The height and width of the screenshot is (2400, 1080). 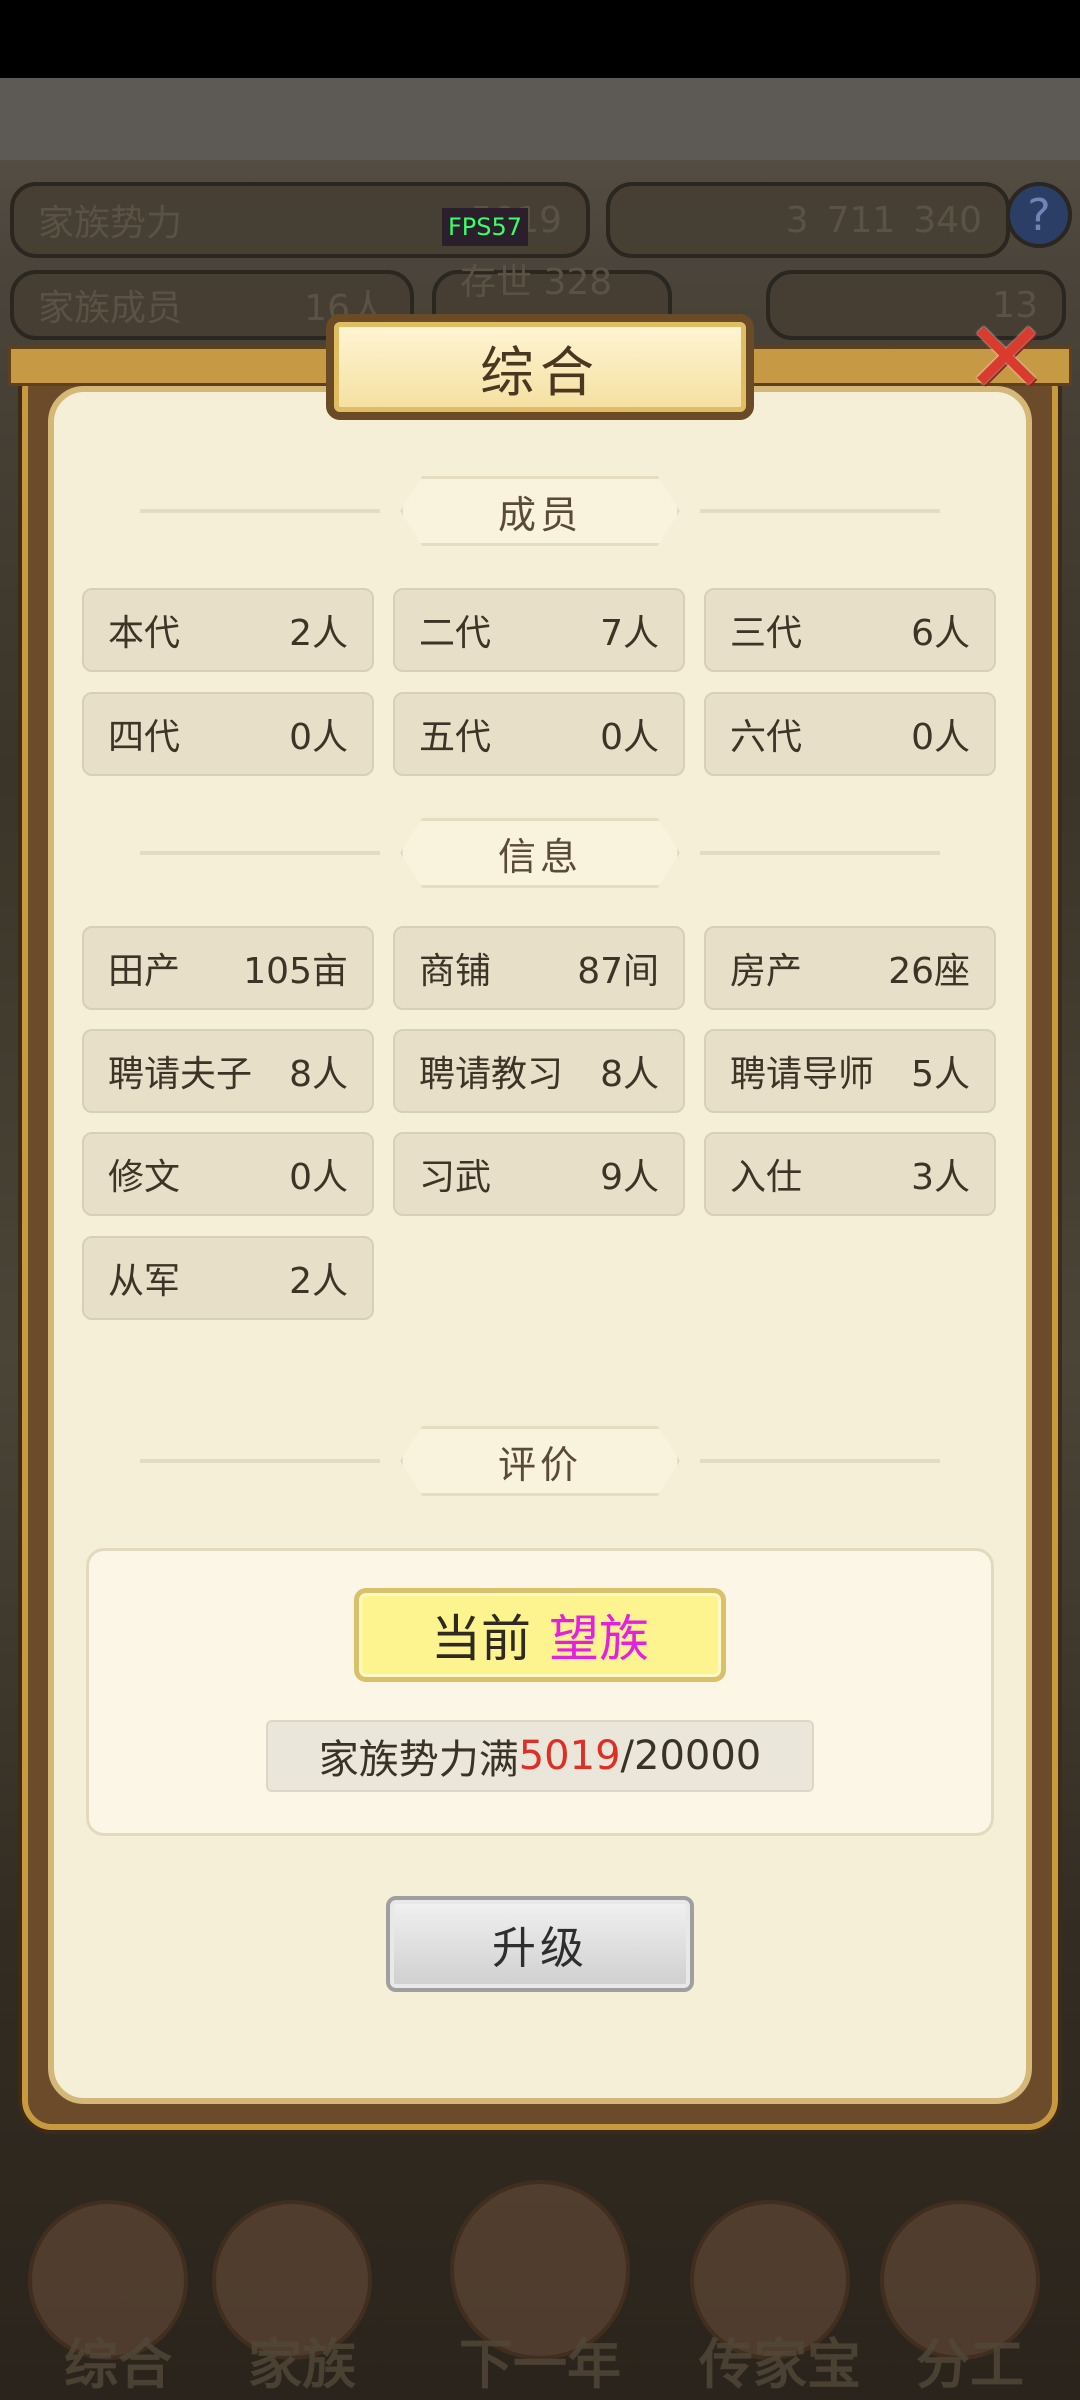 I want to click on members-label: 家族成员, so click(x=110, y=308).